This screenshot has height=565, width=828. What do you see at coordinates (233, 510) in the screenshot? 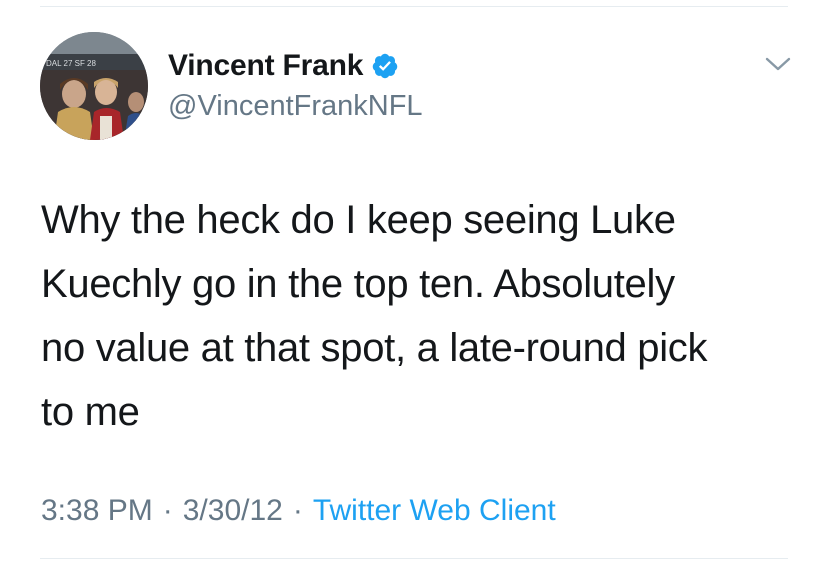
I see `tweet-date: 3/30/12` at bounding box center [233, 510].